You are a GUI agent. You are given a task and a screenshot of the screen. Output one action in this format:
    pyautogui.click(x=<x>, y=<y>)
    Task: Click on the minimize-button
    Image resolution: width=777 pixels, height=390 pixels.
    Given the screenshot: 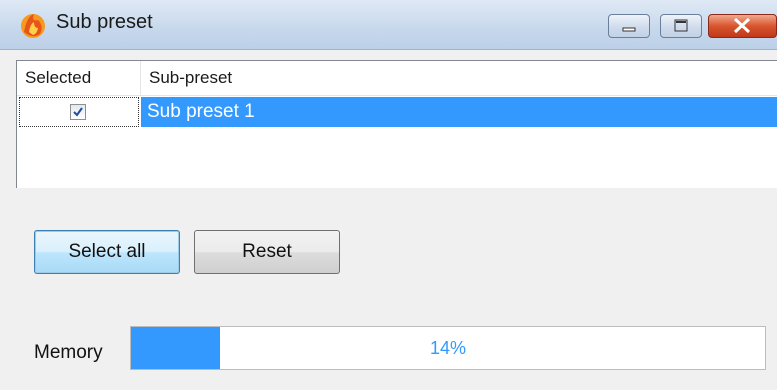 What is the action you would take?
    pyautogui.click(x=629, y=26)
    